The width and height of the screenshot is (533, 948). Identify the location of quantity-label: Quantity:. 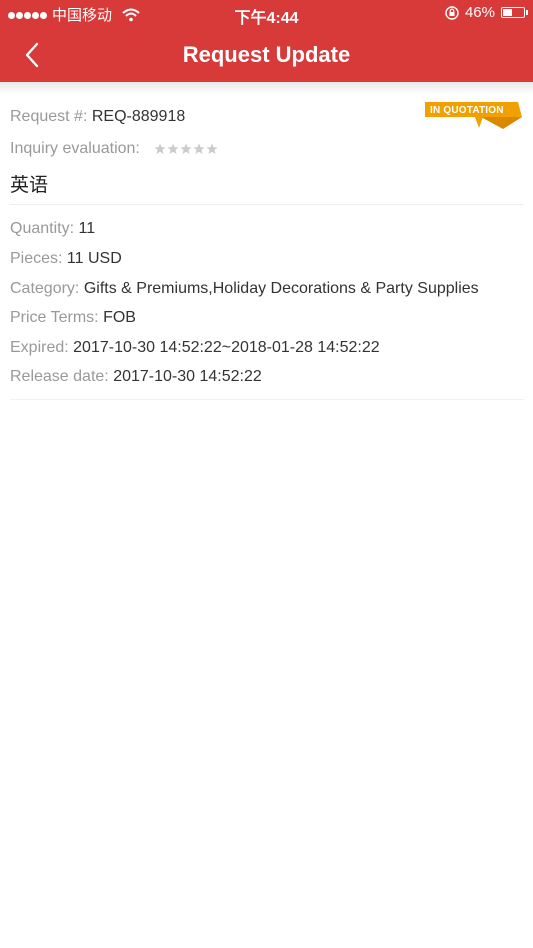
(42, 228).